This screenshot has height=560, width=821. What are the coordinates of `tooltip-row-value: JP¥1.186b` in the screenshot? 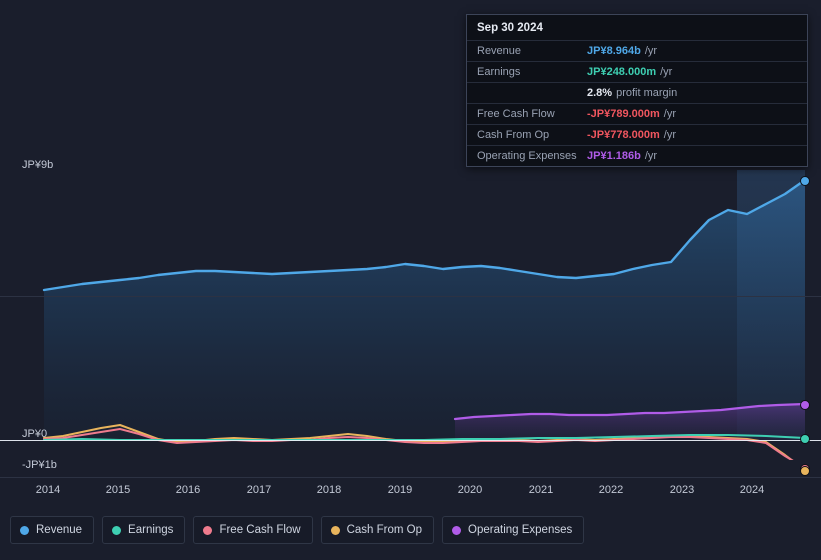 It's located at (614, 156).